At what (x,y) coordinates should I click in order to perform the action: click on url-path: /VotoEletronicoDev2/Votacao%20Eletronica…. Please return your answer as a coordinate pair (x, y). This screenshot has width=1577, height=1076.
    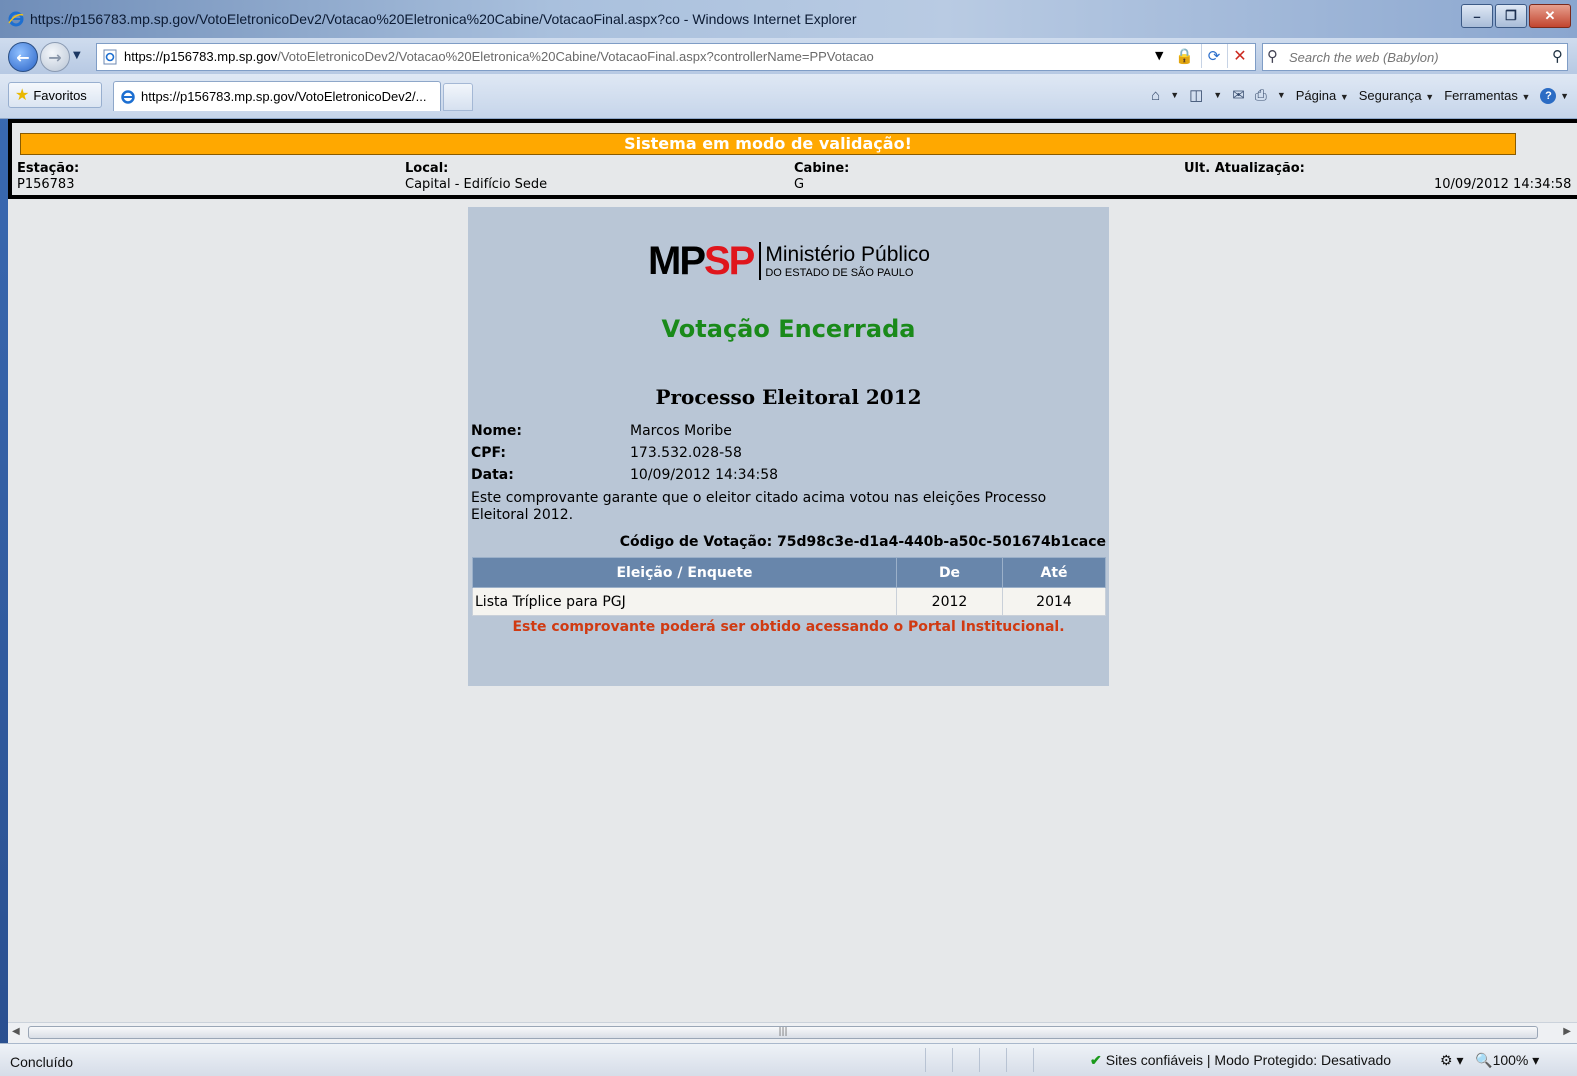
    Looking at the image, I should click on (575, 56).